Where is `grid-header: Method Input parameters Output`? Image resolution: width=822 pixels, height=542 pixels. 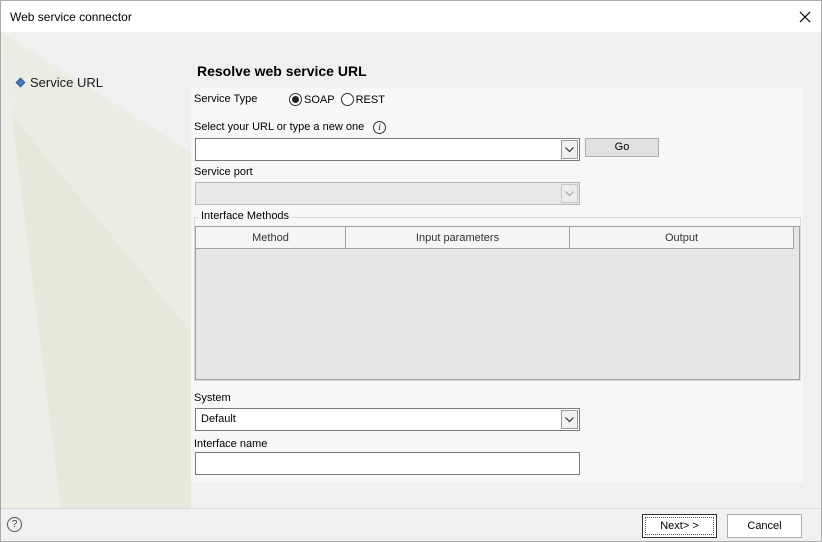
grid-header: Method Input parameters Output is located at coordinates (495, 238).